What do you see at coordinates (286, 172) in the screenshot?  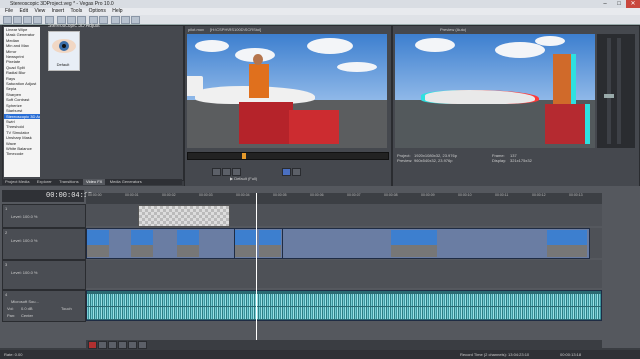 I see `mark-in-button` at bounding box center [286, 172].